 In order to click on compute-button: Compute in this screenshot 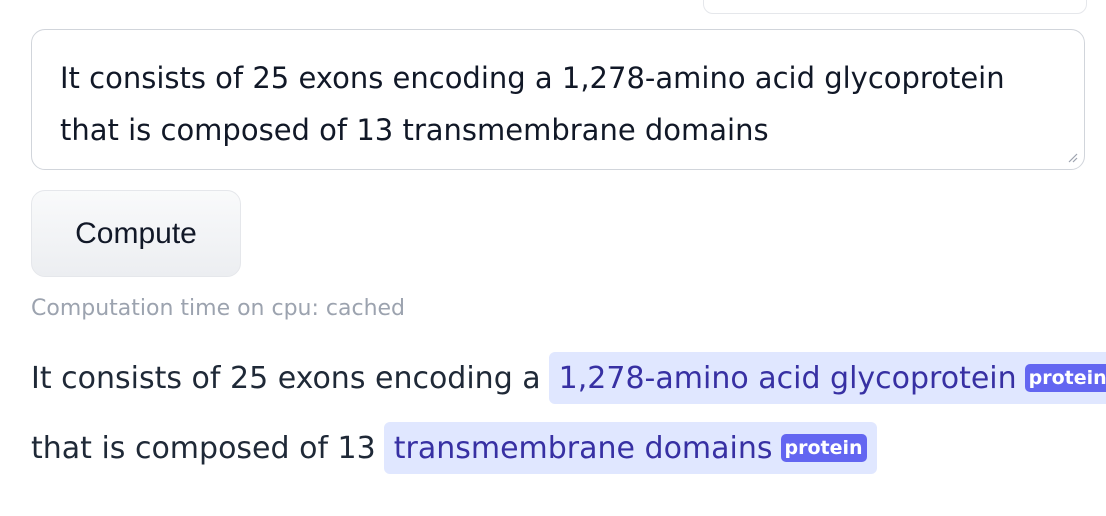, I will do `click(136, 233)`.